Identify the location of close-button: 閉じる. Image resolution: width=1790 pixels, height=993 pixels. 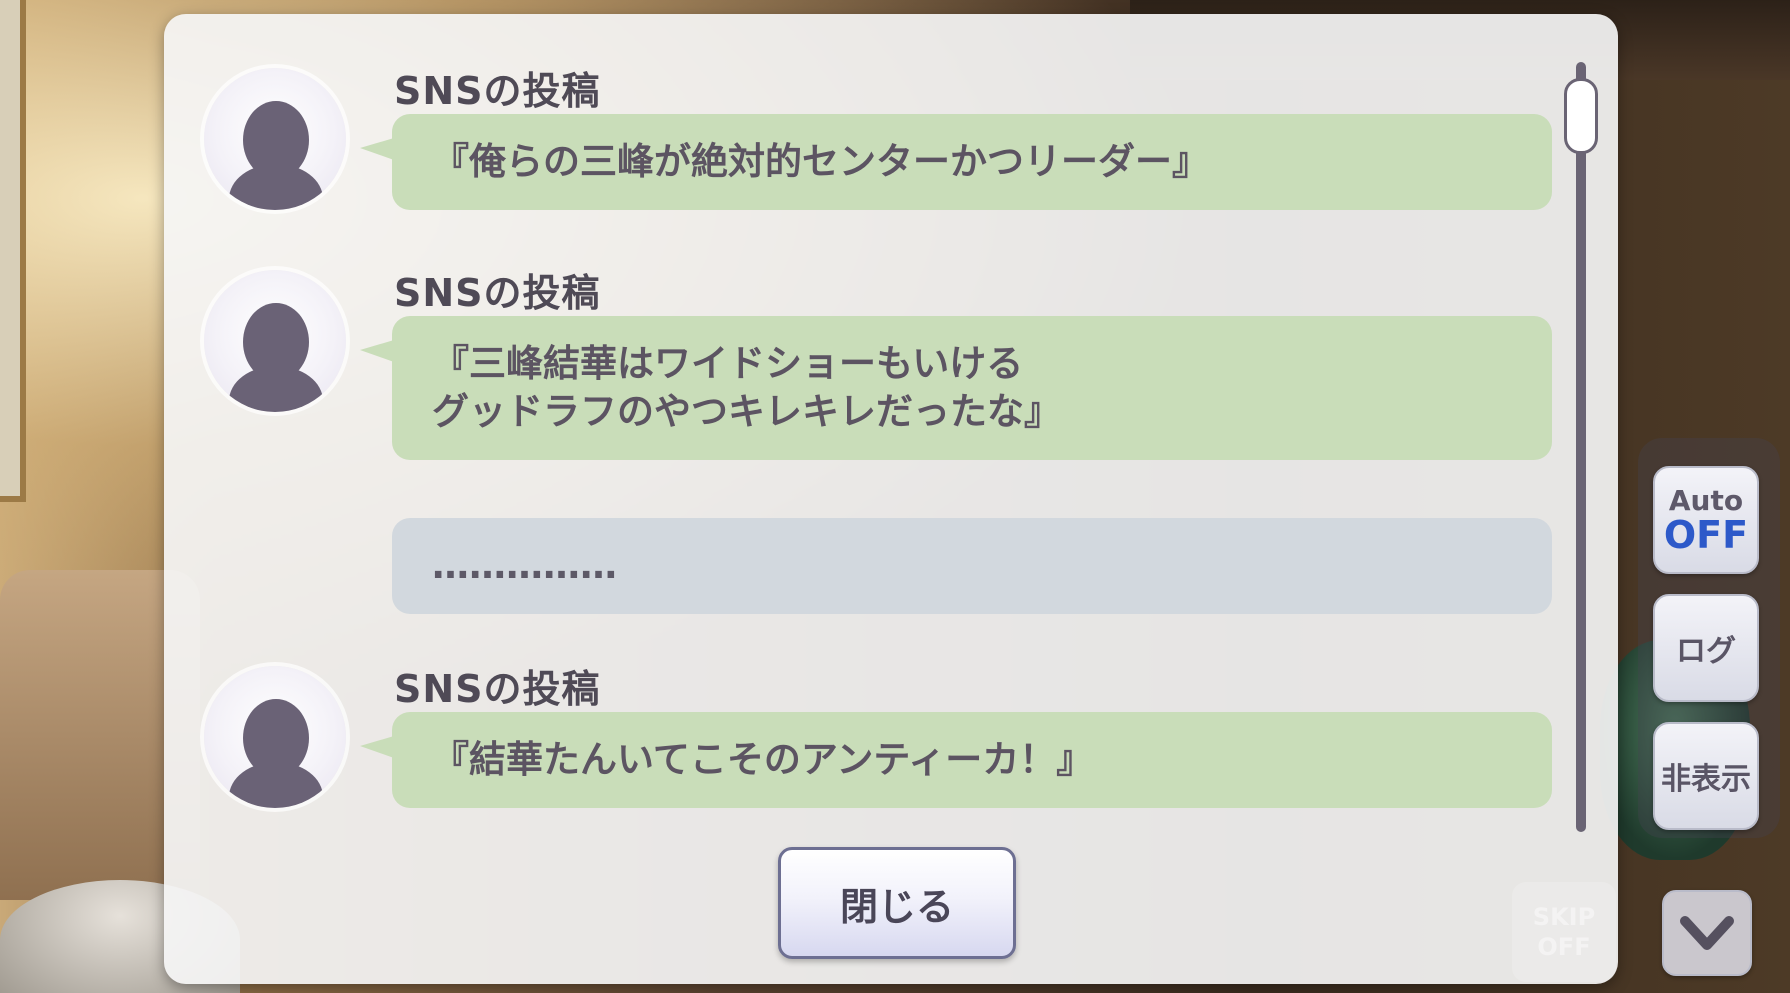
(897, 903).